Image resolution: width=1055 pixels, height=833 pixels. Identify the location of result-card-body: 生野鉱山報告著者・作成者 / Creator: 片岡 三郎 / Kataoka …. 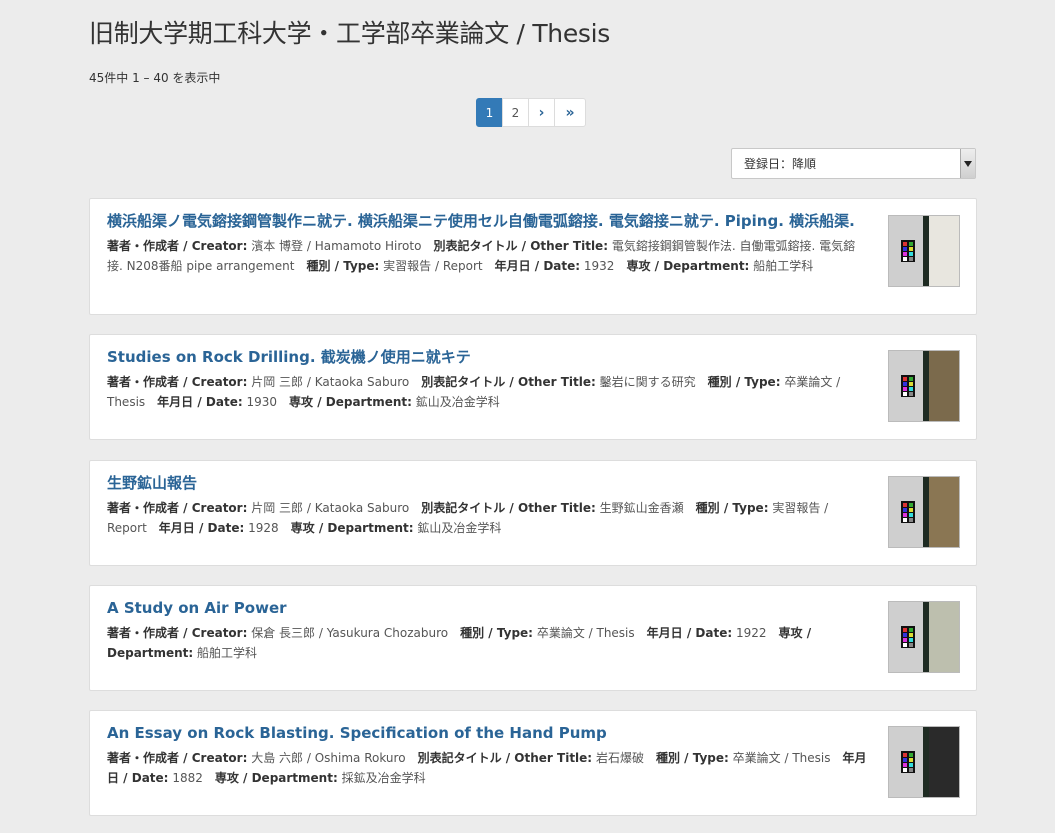
(487, 506).